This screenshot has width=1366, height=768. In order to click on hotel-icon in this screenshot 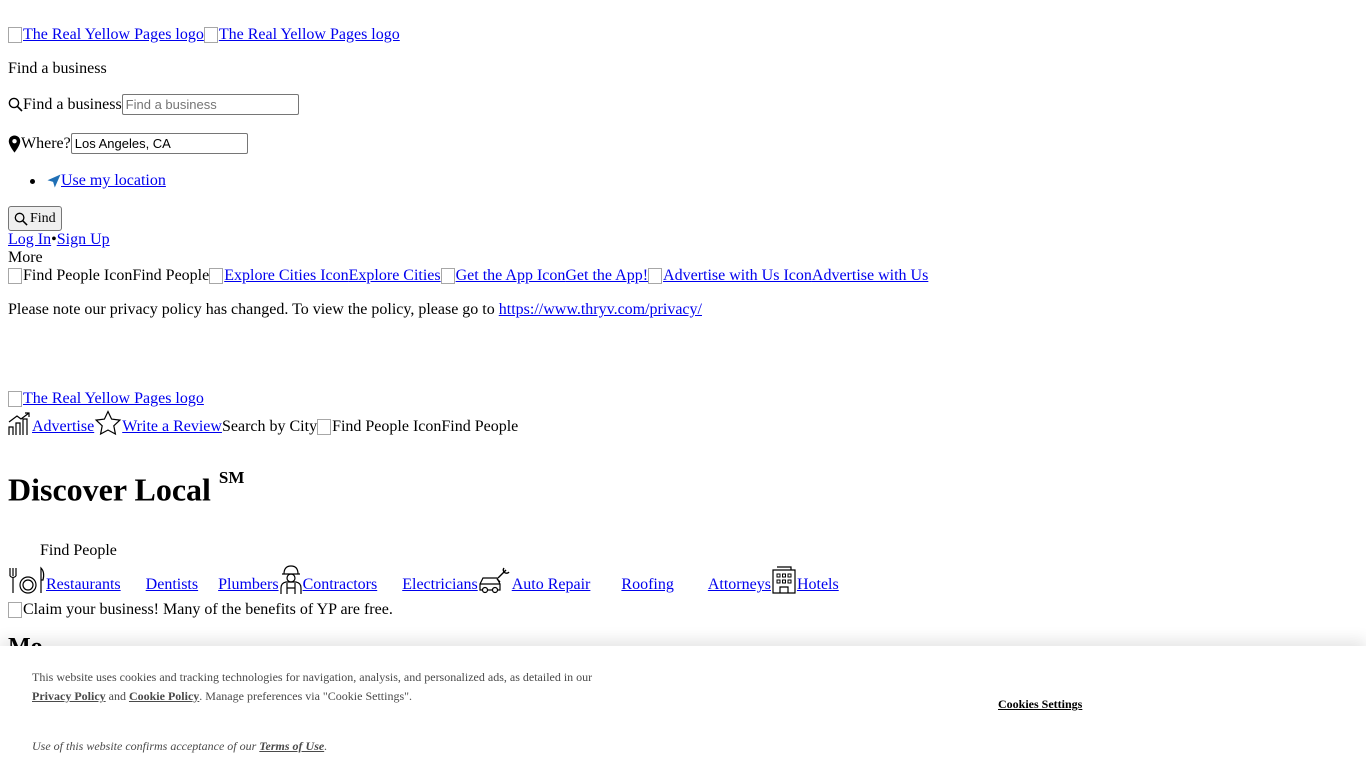, I will do `click(784, 580)`.